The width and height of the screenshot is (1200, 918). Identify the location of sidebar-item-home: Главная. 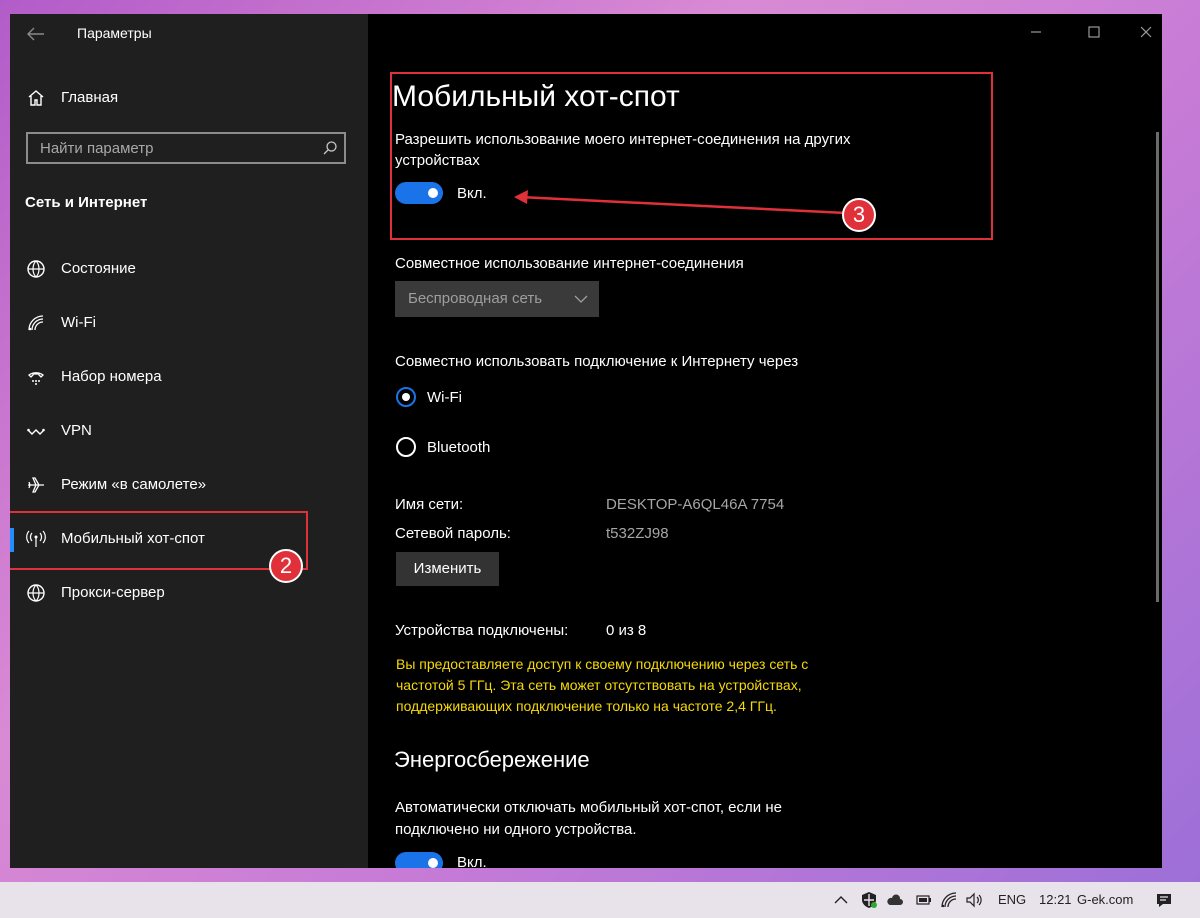
(189, 99).